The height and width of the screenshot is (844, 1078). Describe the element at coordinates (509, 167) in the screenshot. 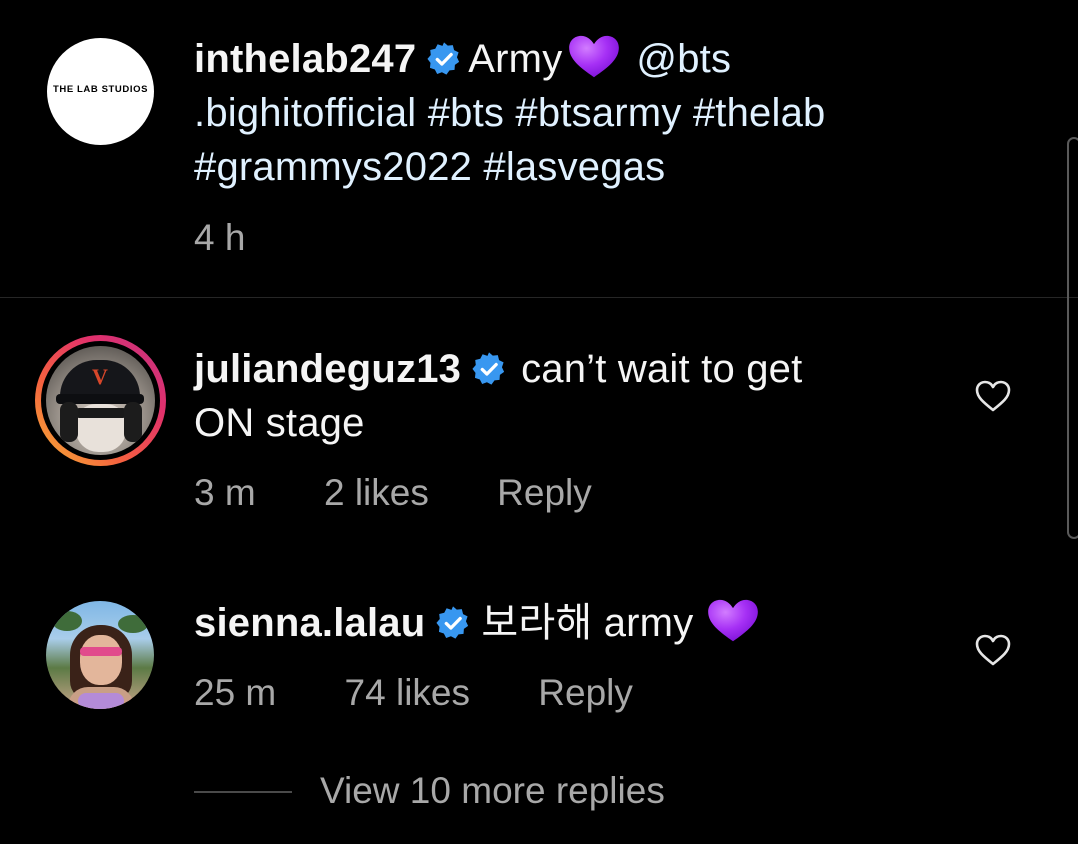

I see `caption-line-3: #grammys2022 #lasvegas` at that location.